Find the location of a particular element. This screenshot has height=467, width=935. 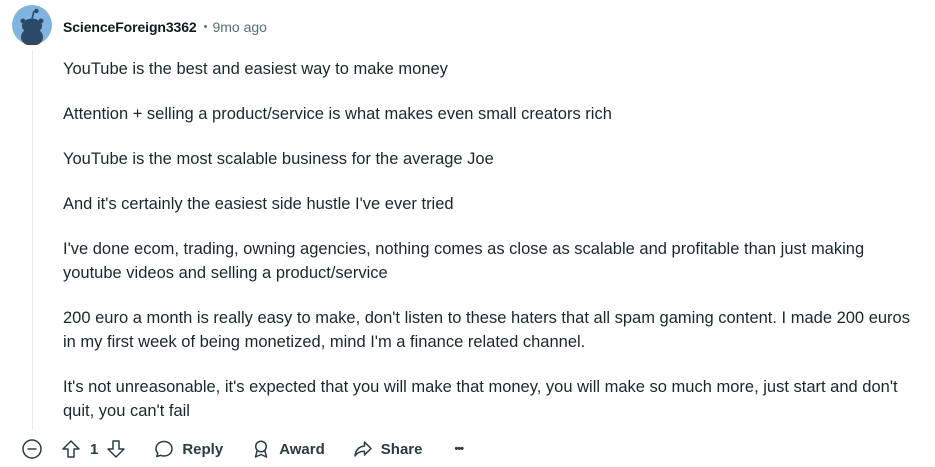

comment-action-bar: 1 Reply Award Share ••• is located at coordinates (242, 449).